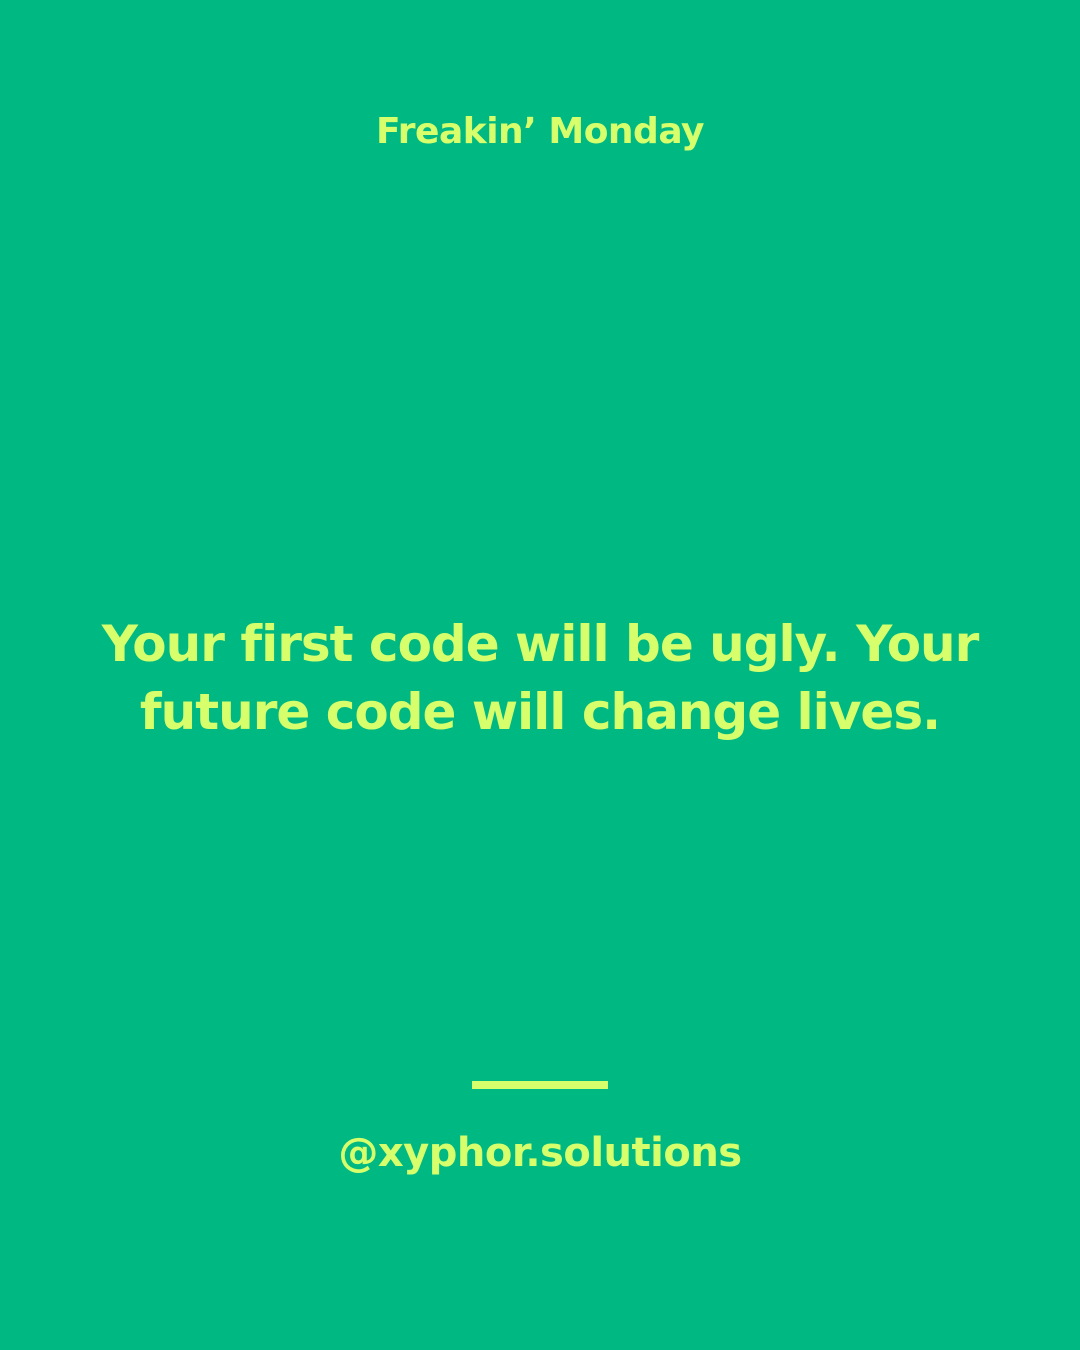 Image resolution: width=1080 pixels, height=1350 pixels. Describe the element at coordinates (540, 1153) in the screenshot. I see `social-handle: @xyphor.solutions` at that location.